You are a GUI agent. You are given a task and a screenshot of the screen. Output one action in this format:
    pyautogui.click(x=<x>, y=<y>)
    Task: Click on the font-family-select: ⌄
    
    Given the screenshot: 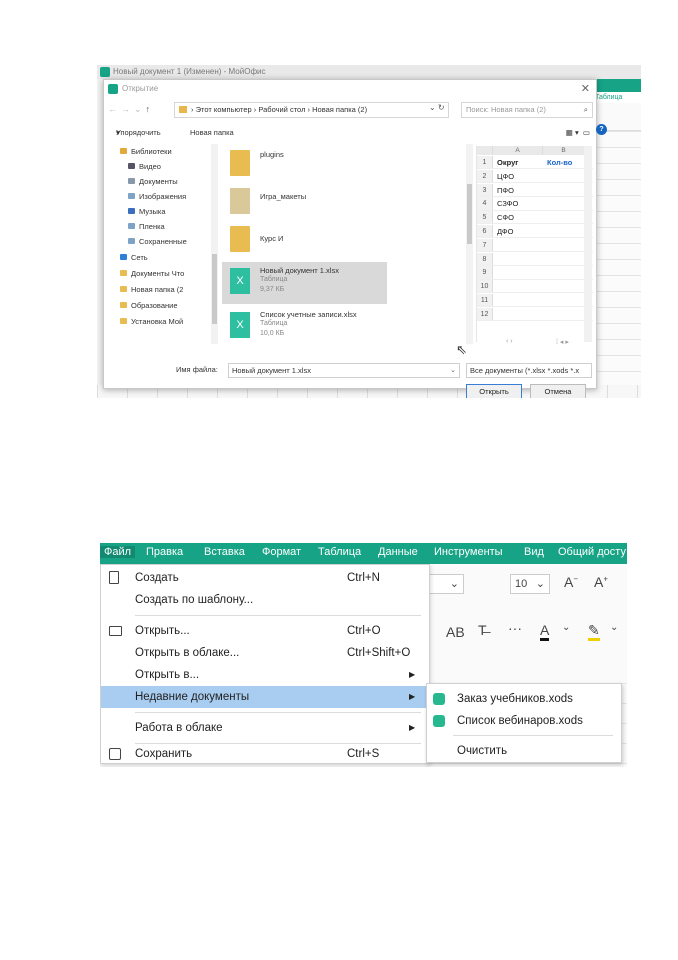 What is the action you would take?
    pyautogui.click(x=444, y=584)
    